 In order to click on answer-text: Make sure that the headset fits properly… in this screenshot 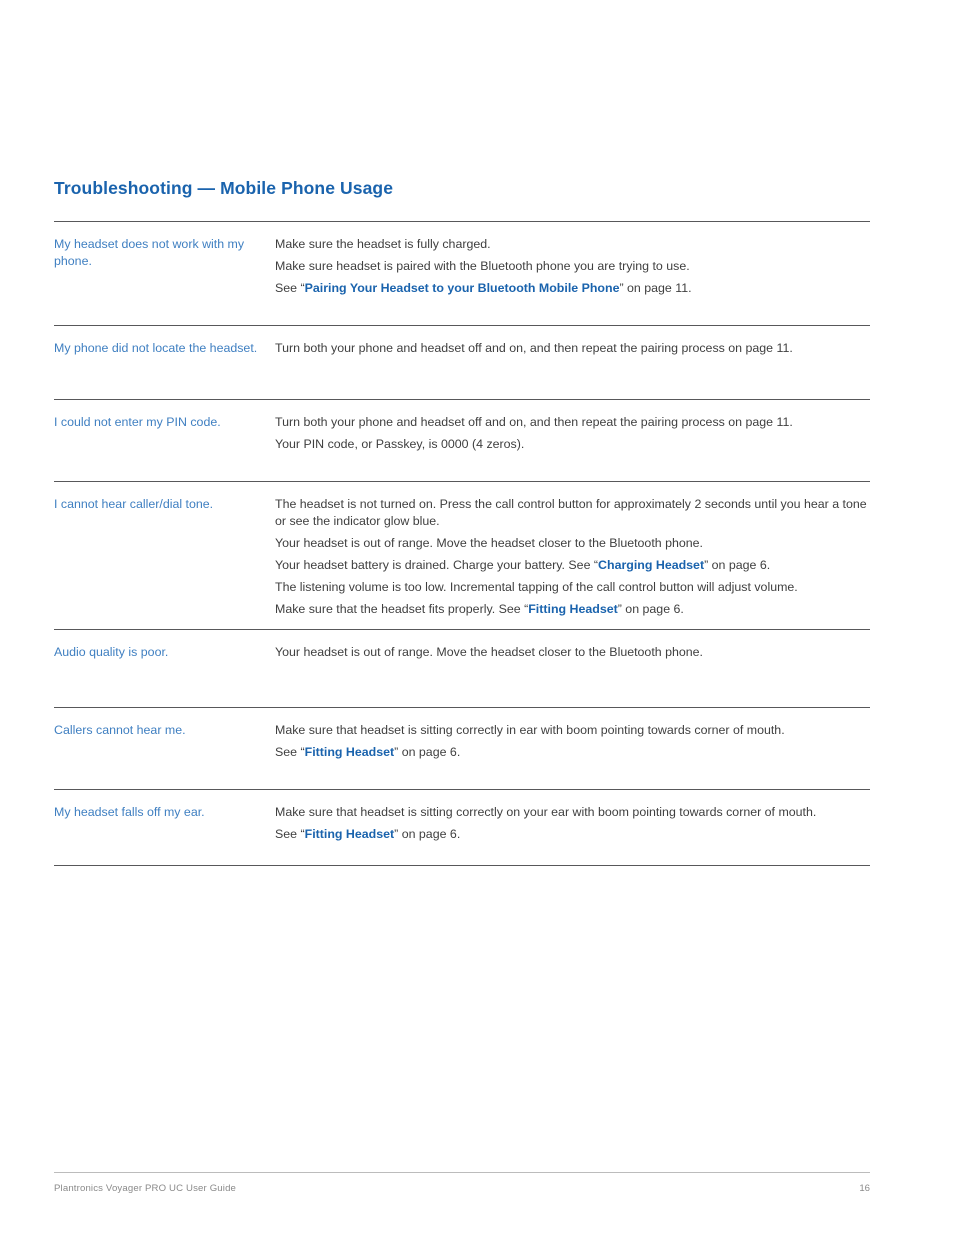, I will do `click(402, 609)`.